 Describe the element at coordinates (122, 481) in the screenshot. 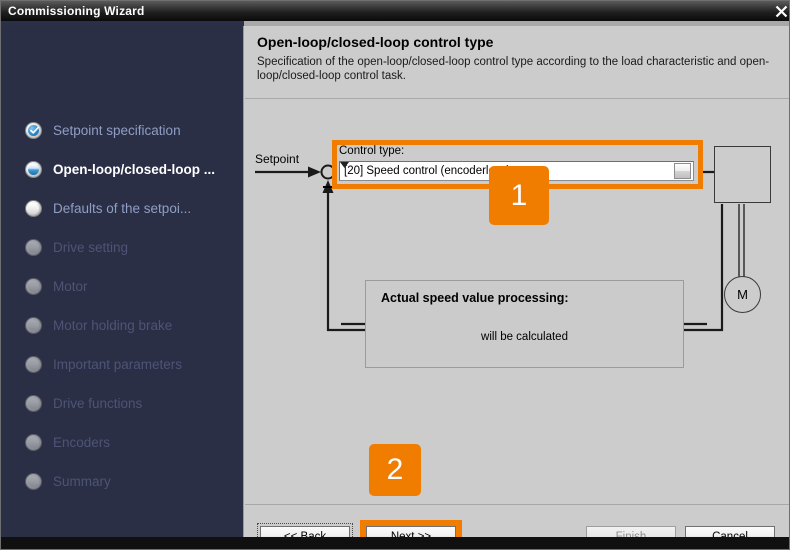

I see `sidebar-item-summary: Summary` at that location.